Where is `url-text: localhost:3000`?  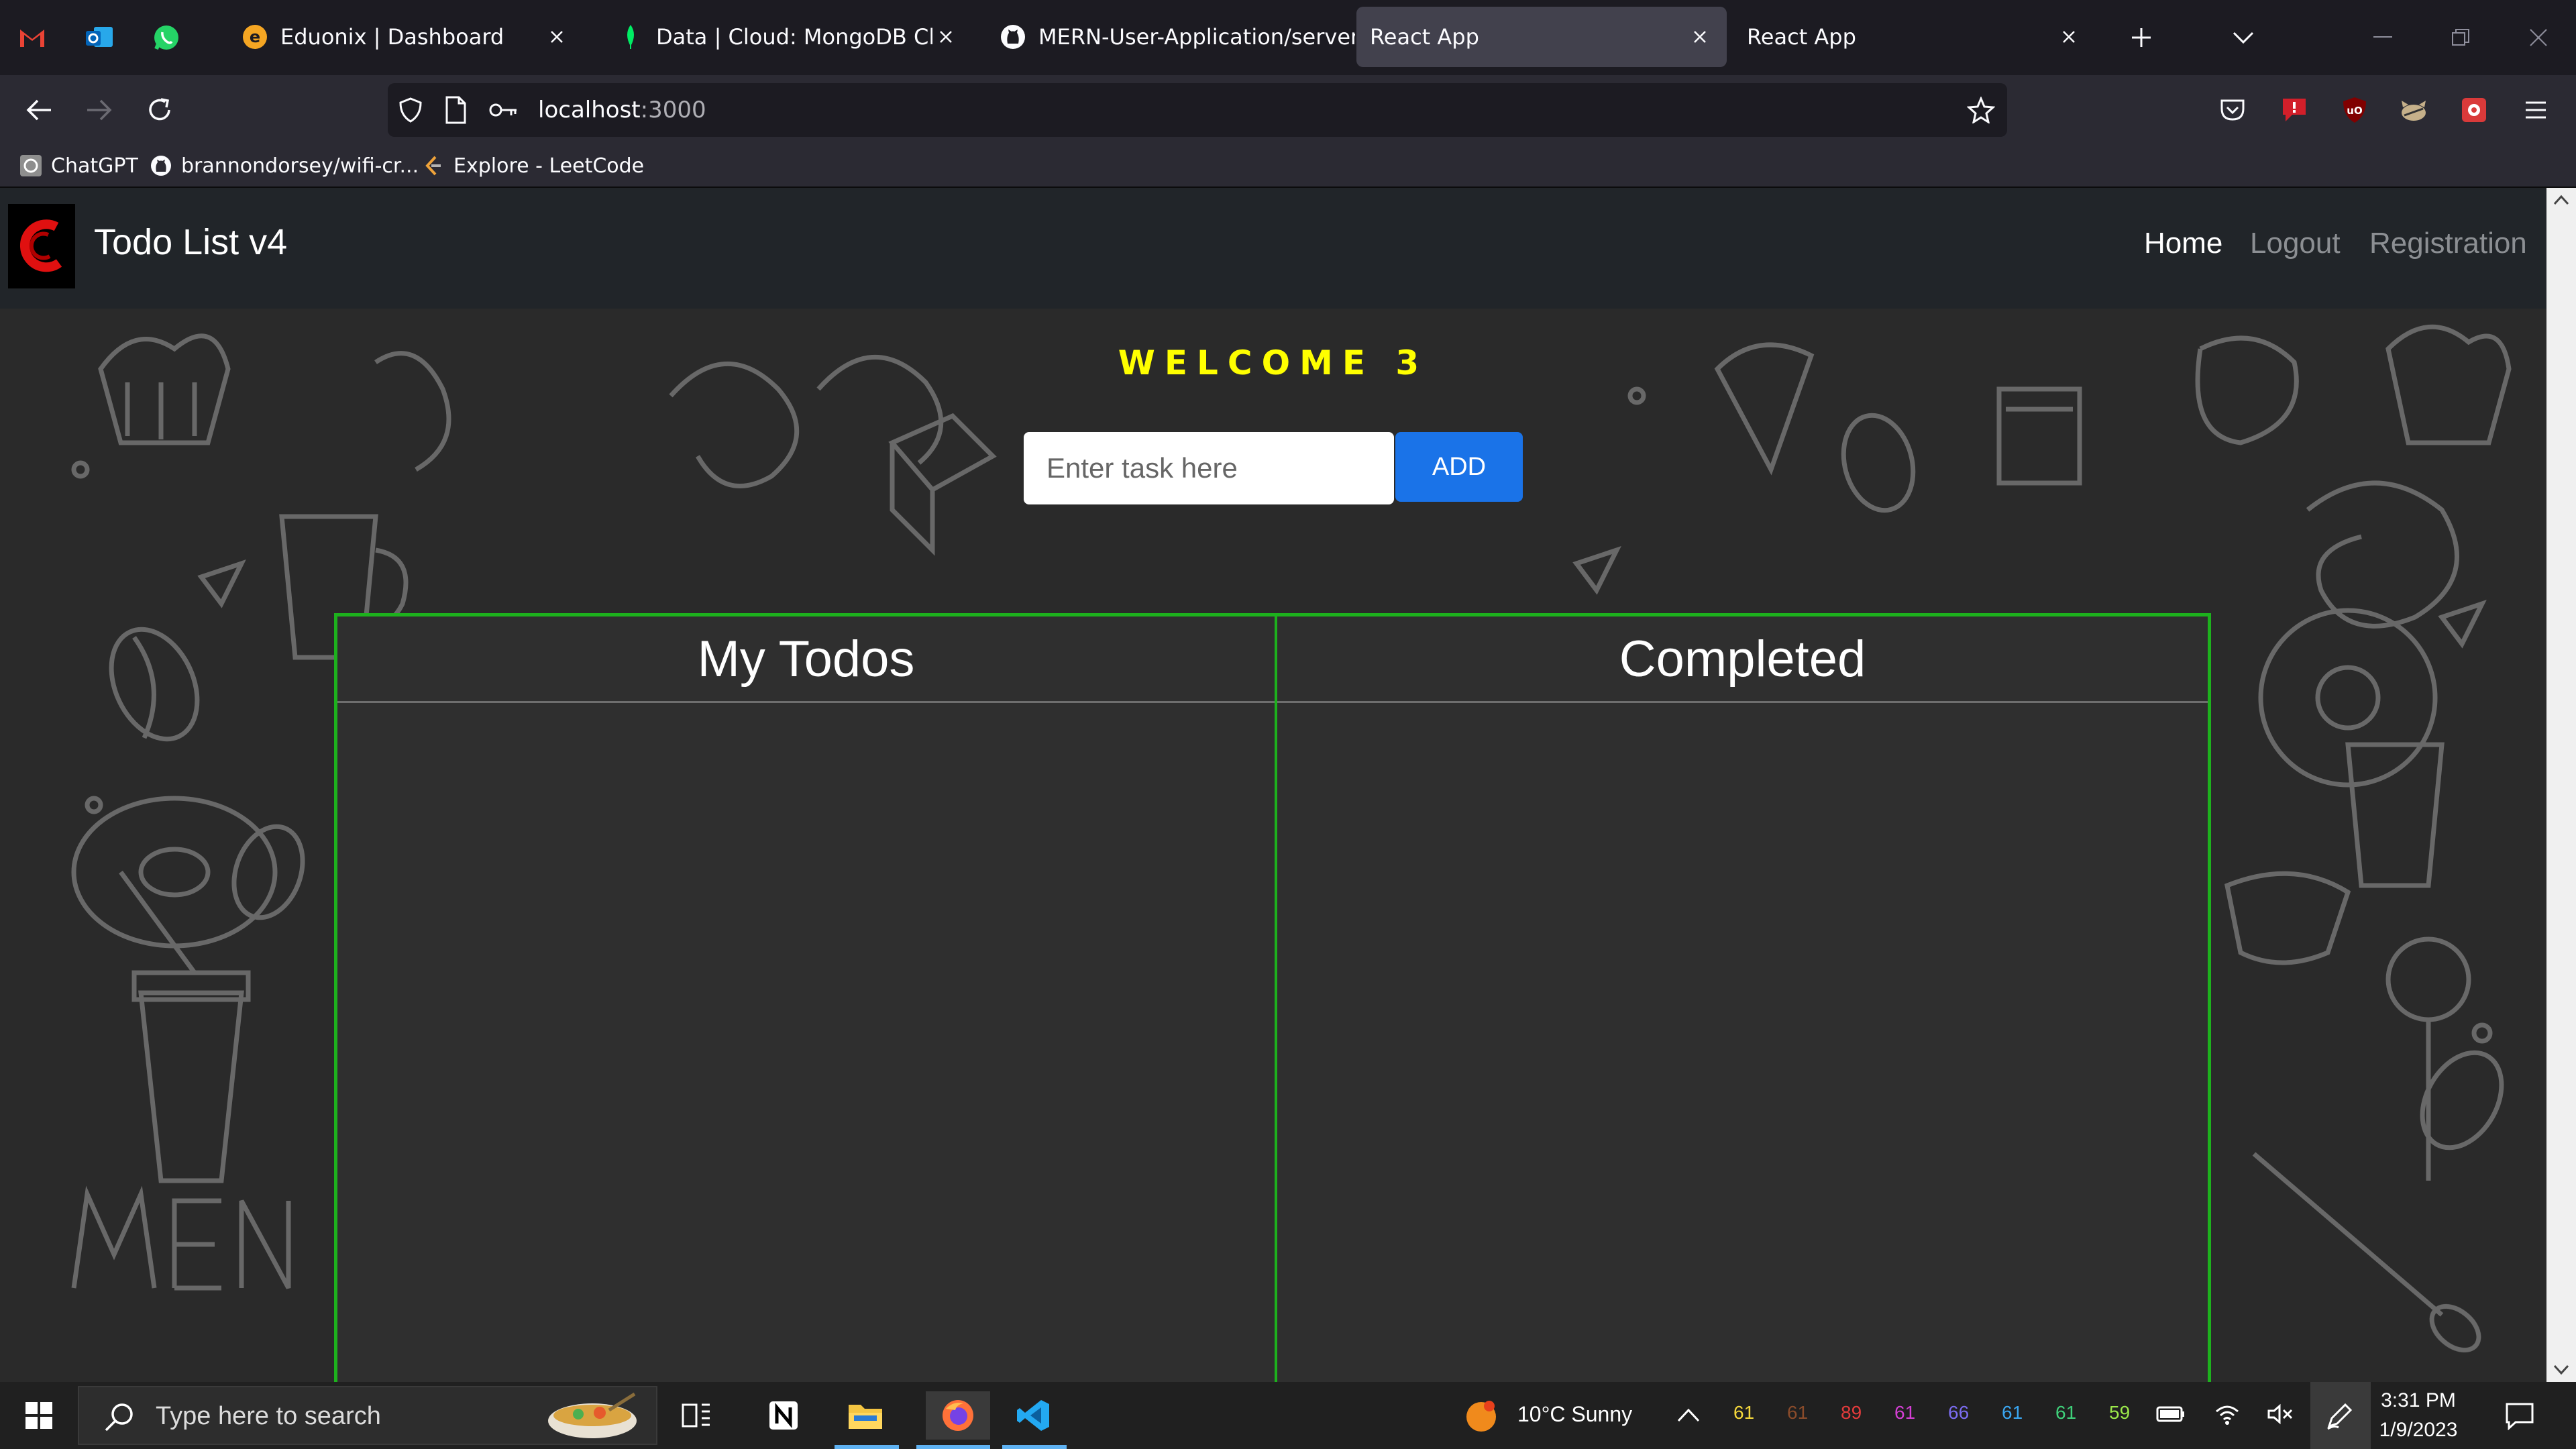
url-text: localhost:3000 is located at coordinates (622, 110).